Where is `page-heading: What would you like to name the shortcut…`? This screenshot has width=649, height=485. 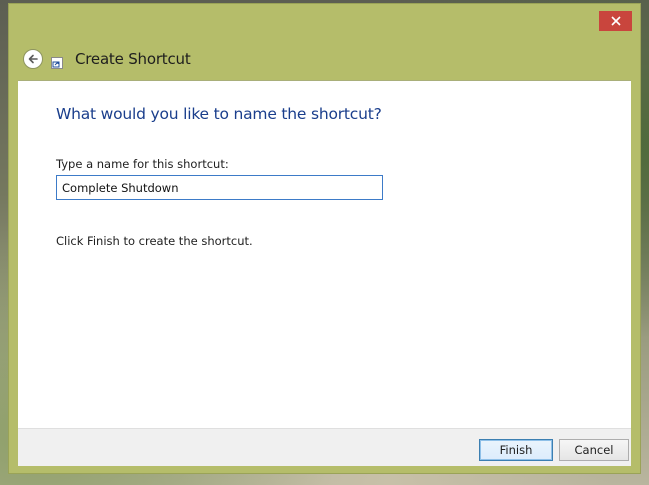 page-heading: What would you like to name the shortcut… is located at coordinates (219, 114).